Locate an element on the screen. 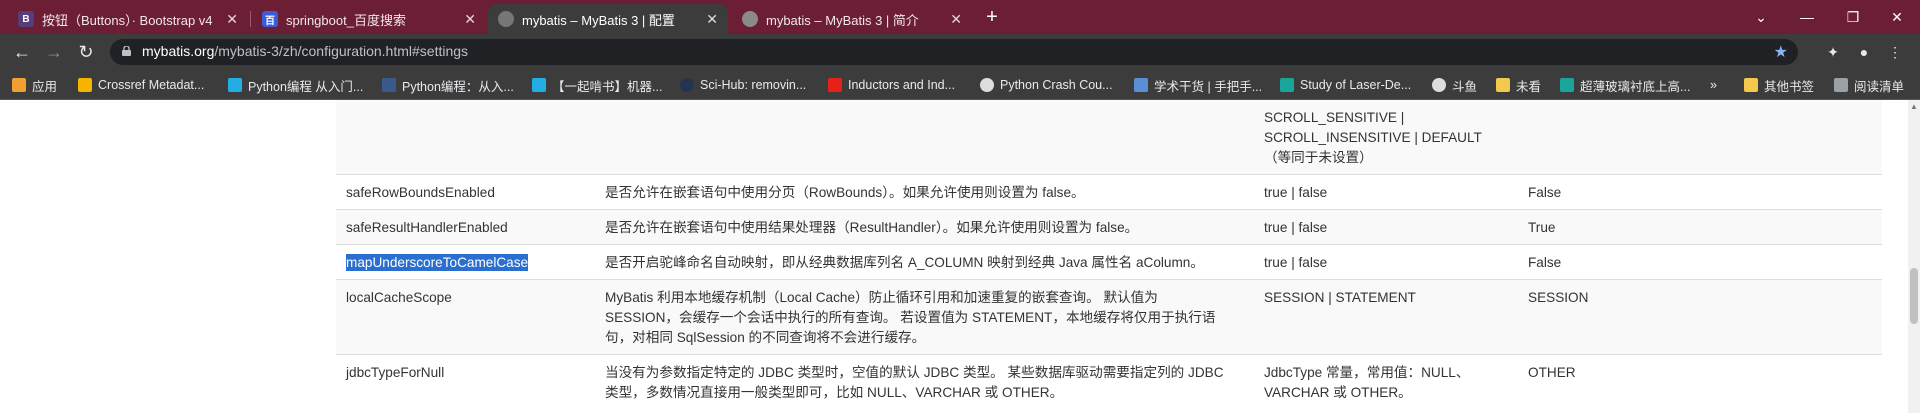 The image size is (1920, 413). new-tab-button: + is located at coordinates (992, 18).